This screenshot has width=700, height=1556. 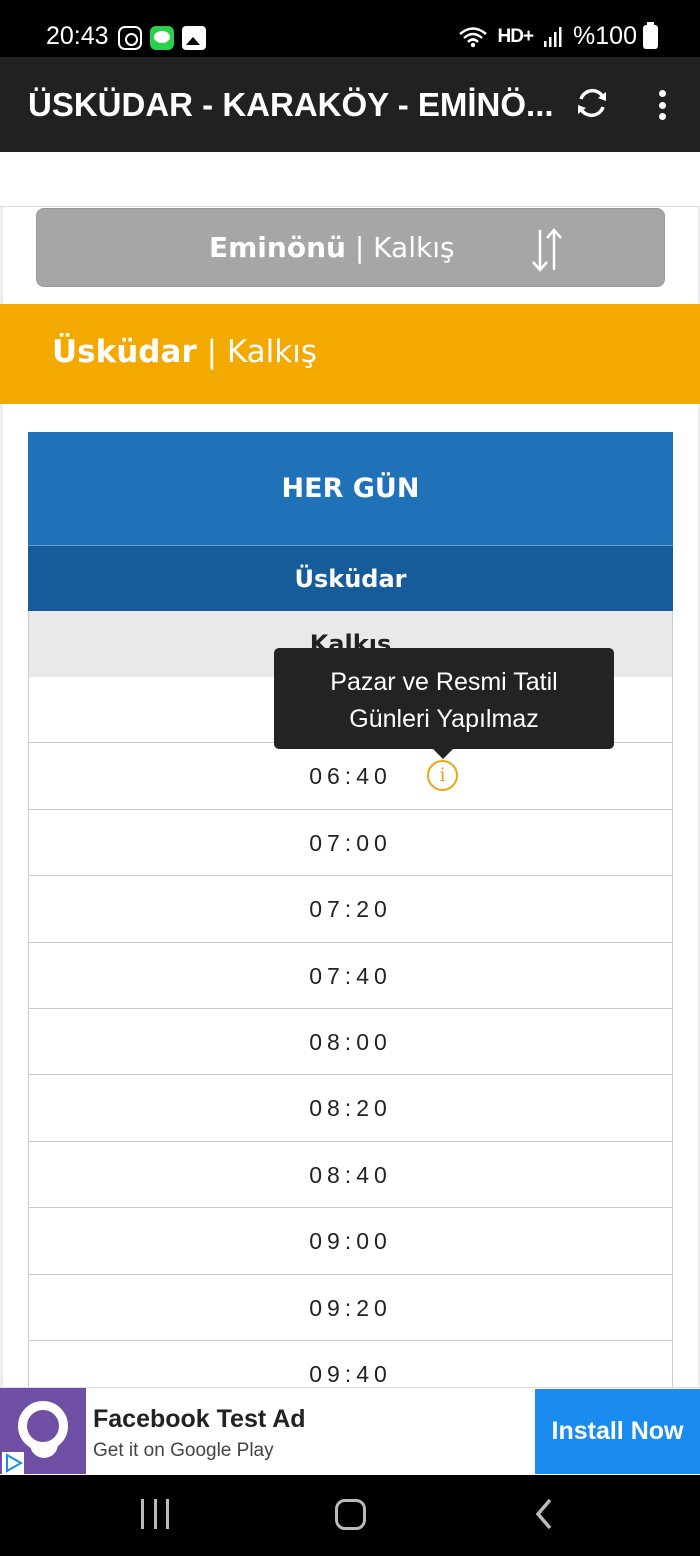 I want to click on station-banner: Üsküdar | Kalkış, so click(x=350, y=354).